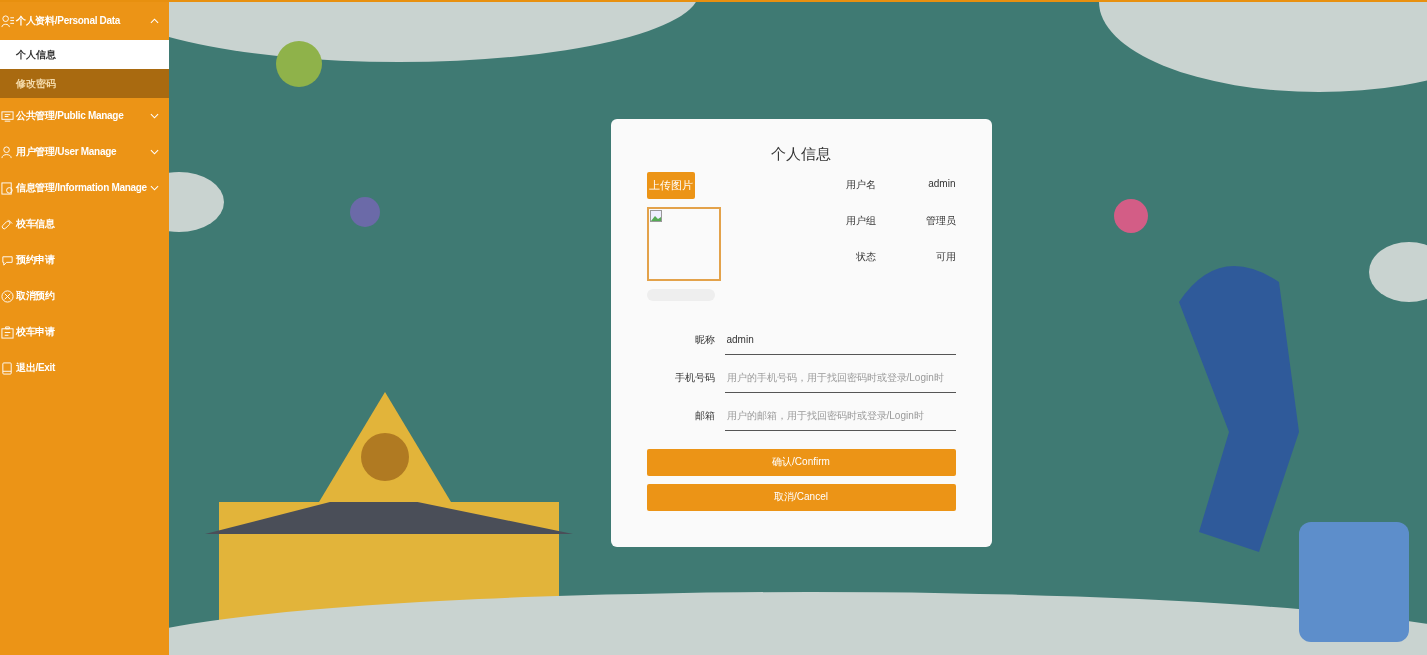 The image size is (1427, 655). Describe the element at coordinates (154, 21) in the screenshot. I see `chevron-up-icon` at that location.